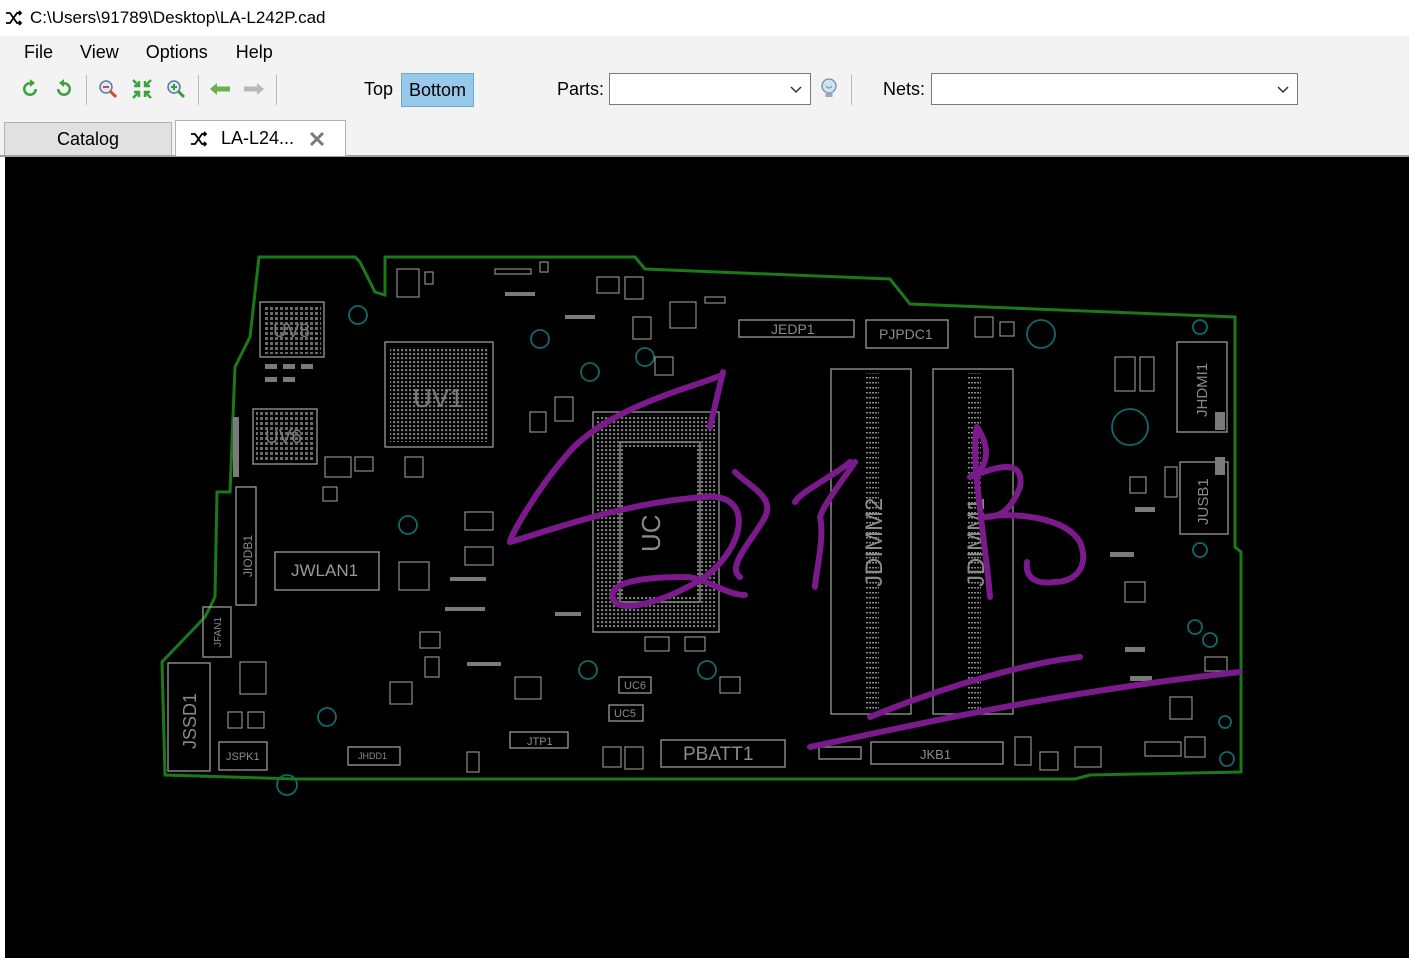  I want to click on rotate-icon, so click(64, 89).